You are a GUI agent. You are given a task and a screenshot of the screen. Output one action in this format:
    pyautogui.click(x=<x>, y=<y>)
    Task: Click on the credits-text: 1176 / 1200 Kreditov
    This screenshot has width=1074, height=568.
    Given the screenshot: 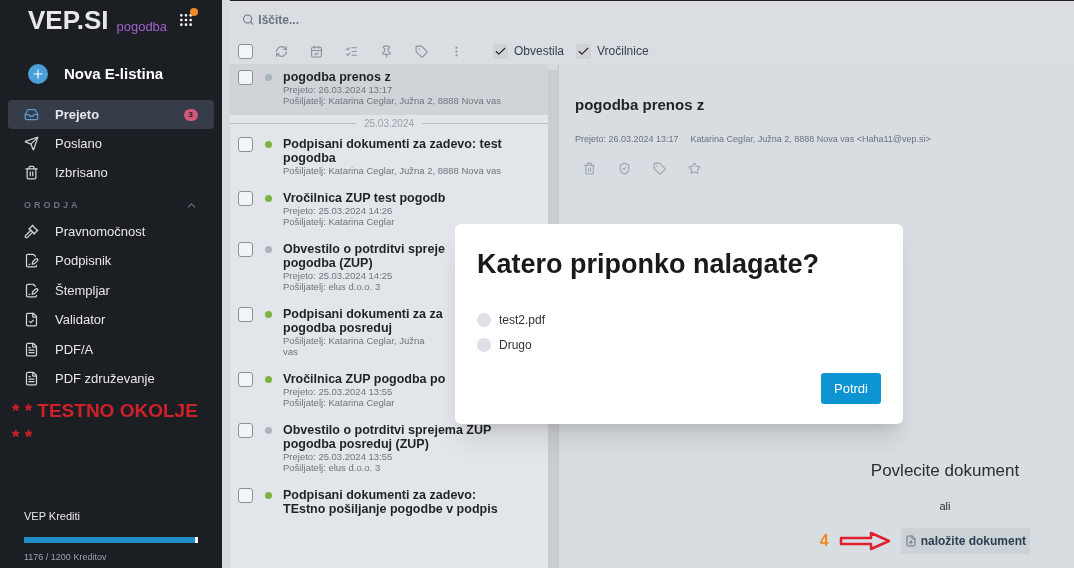 What is the action you would take?
    pyautogui.click(x=65, y=557)
    